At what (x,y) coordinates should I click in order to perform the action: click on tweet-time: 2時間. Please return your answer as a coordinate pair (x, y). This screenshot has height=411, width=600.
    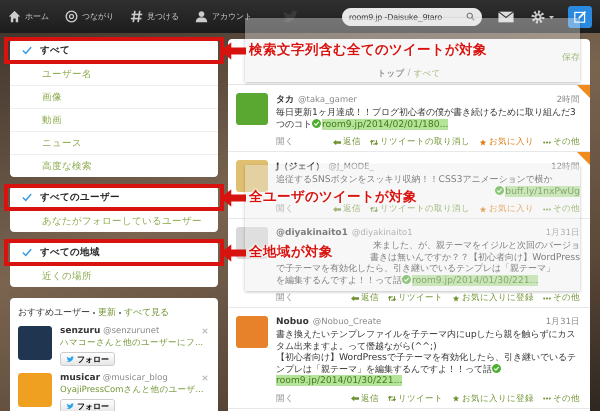
    Looking at the image, I should click on (568, 100).